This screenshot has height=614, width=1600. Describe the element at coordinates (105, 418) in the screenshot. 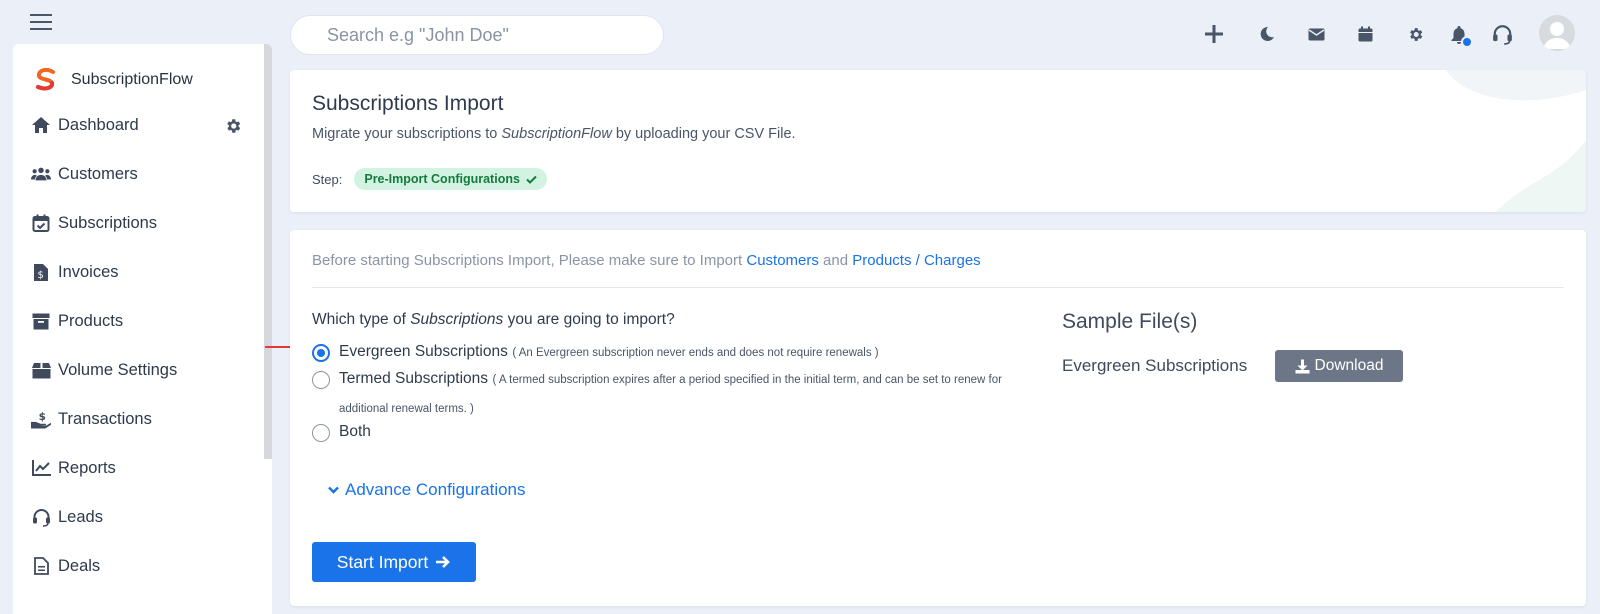

I see `sidebar-item-label: Transactions` at that location.